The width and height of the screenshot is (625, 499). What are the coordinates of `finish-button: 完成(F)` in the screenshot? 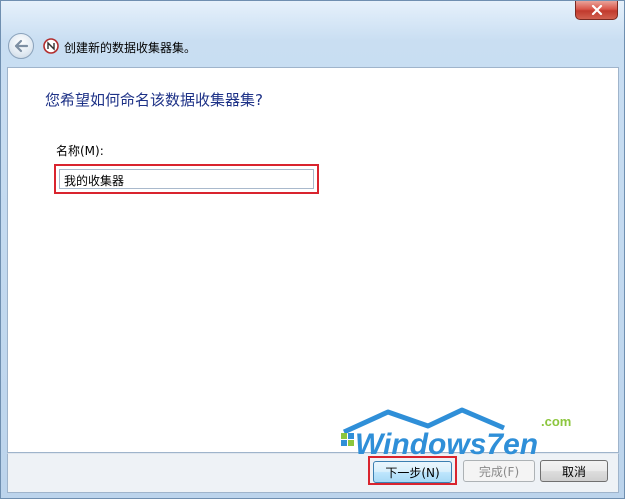 It's located at (499, 471).